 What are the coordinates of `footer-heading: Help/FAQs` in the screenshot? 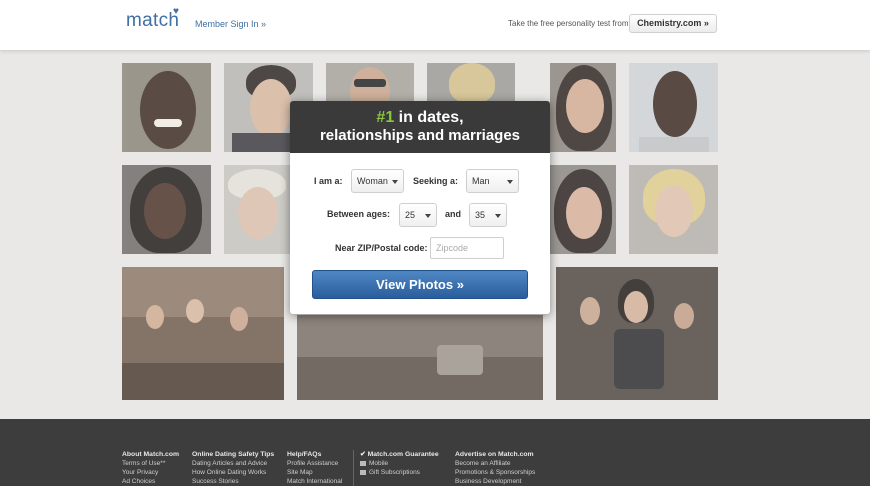 It's located at (314, 454).